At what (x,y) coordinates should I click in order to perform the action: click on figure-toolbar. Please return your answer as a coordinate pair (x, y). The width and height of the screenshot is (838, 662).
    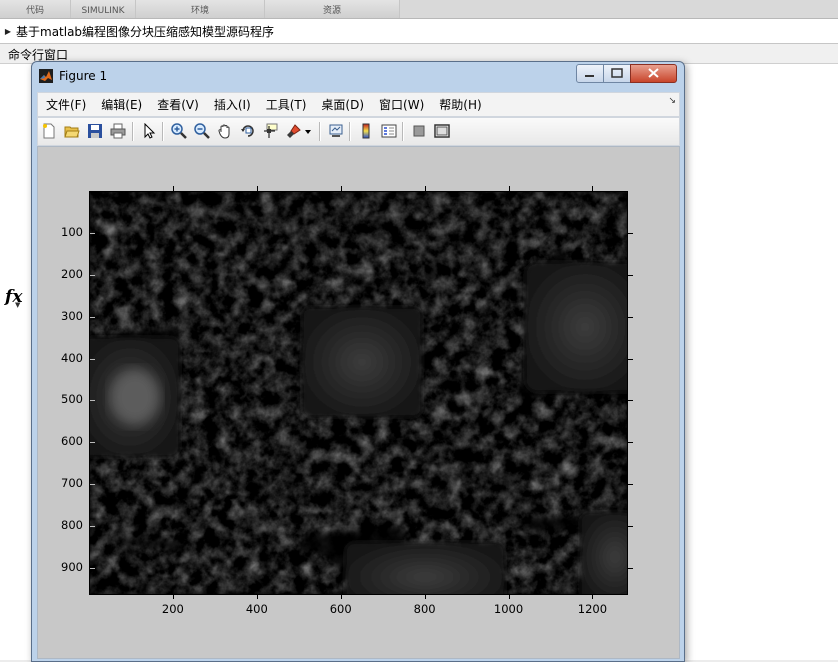
    Looking at the image, I should click on (358, 131).